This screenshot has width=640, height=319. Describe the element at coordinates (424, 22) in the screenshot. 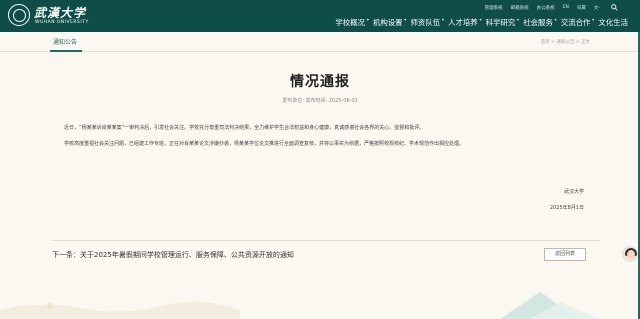

I see `nav-item-faculty: 师资队伍` at that location.